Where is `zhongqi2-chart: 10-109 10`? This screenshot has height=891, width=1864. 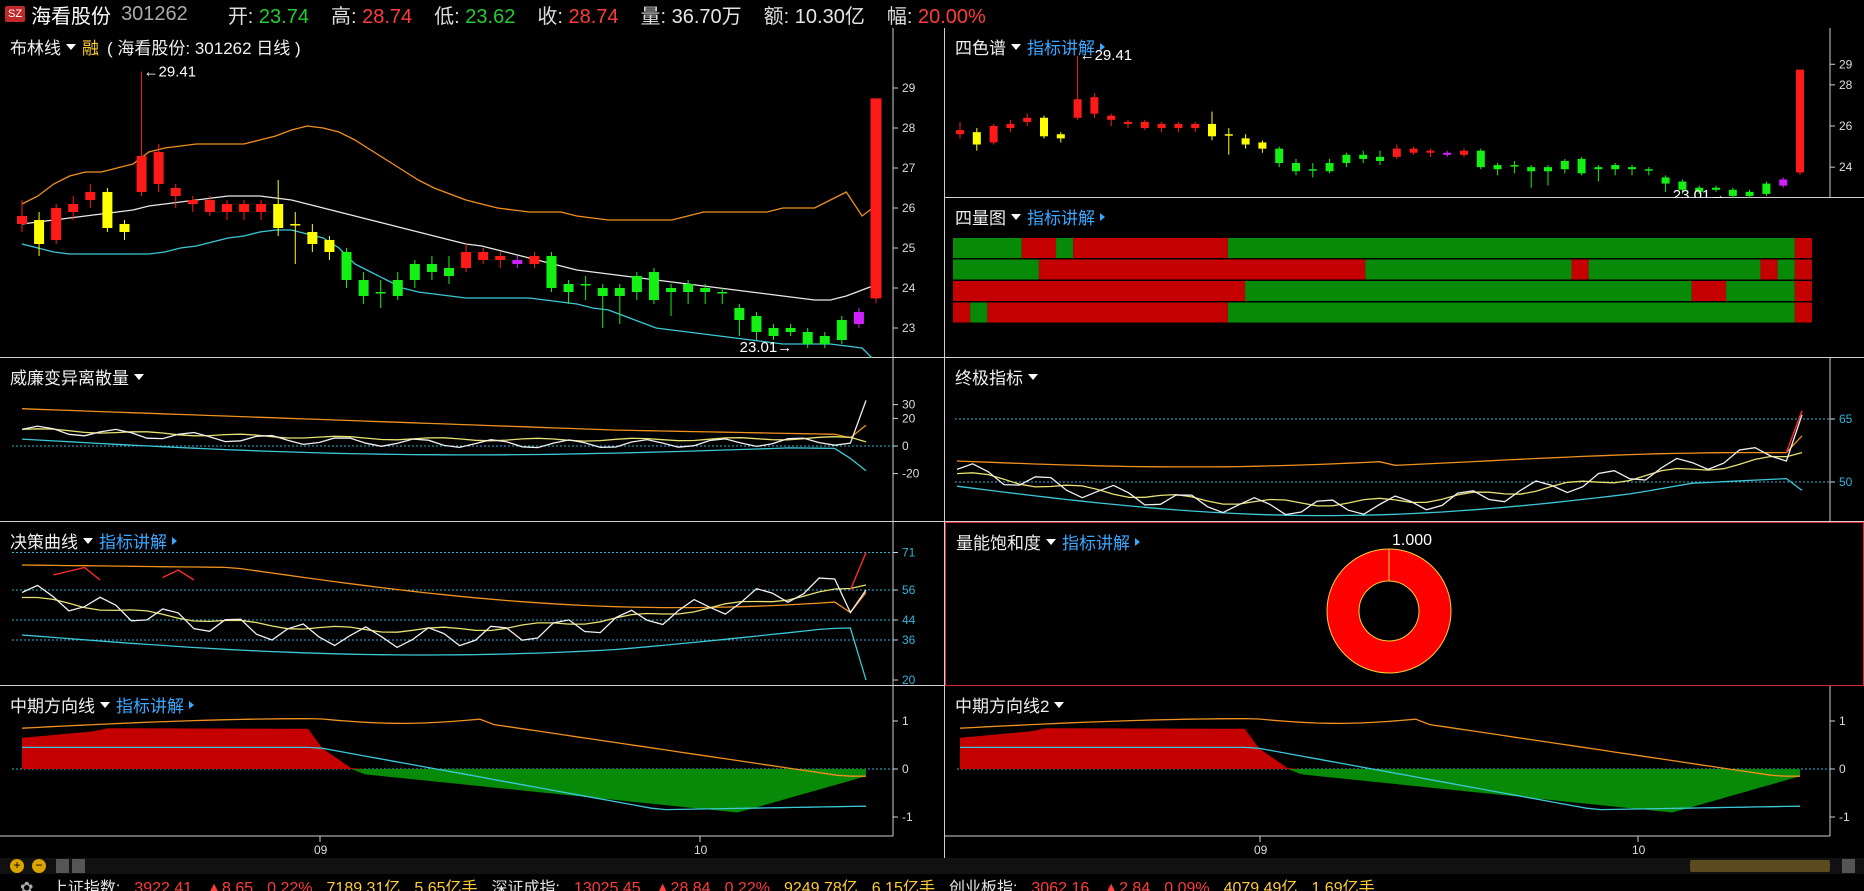
zhongqi2-chart: 10-109 10 is located at coordinates (1404, 772).